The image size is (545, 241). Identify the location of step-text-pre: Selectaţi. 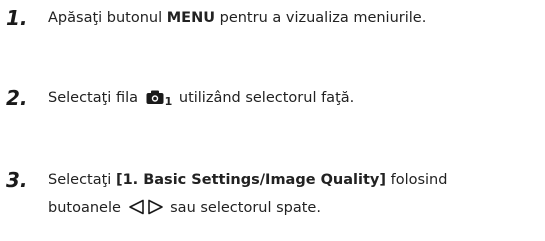
(82, 180).